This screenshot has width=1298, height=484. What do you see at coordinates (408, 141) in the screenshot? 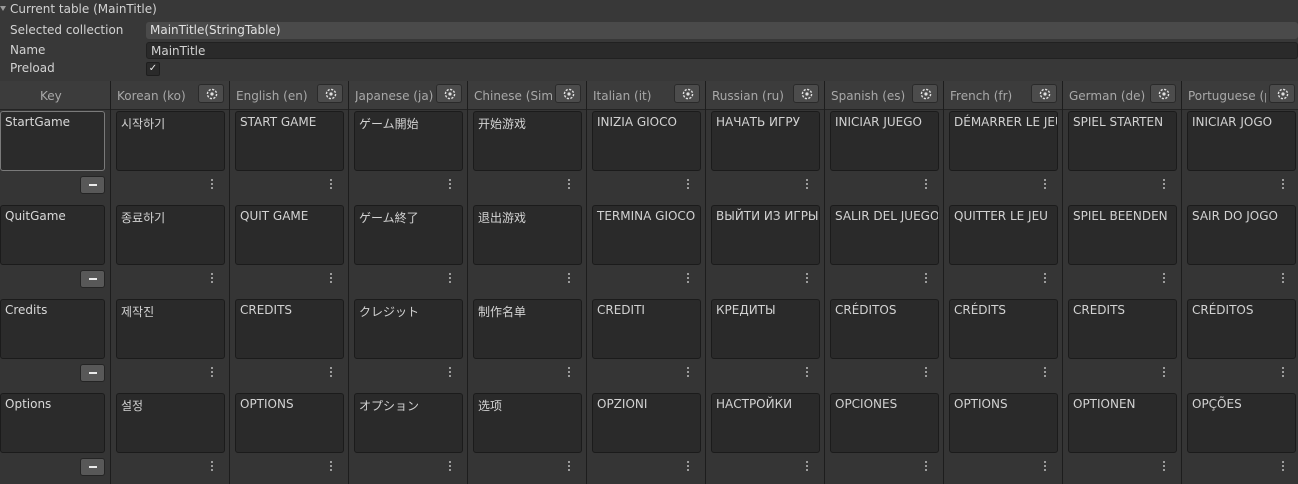
I see `translation-field: ゲーム開始` at bounding box center [408, 141].